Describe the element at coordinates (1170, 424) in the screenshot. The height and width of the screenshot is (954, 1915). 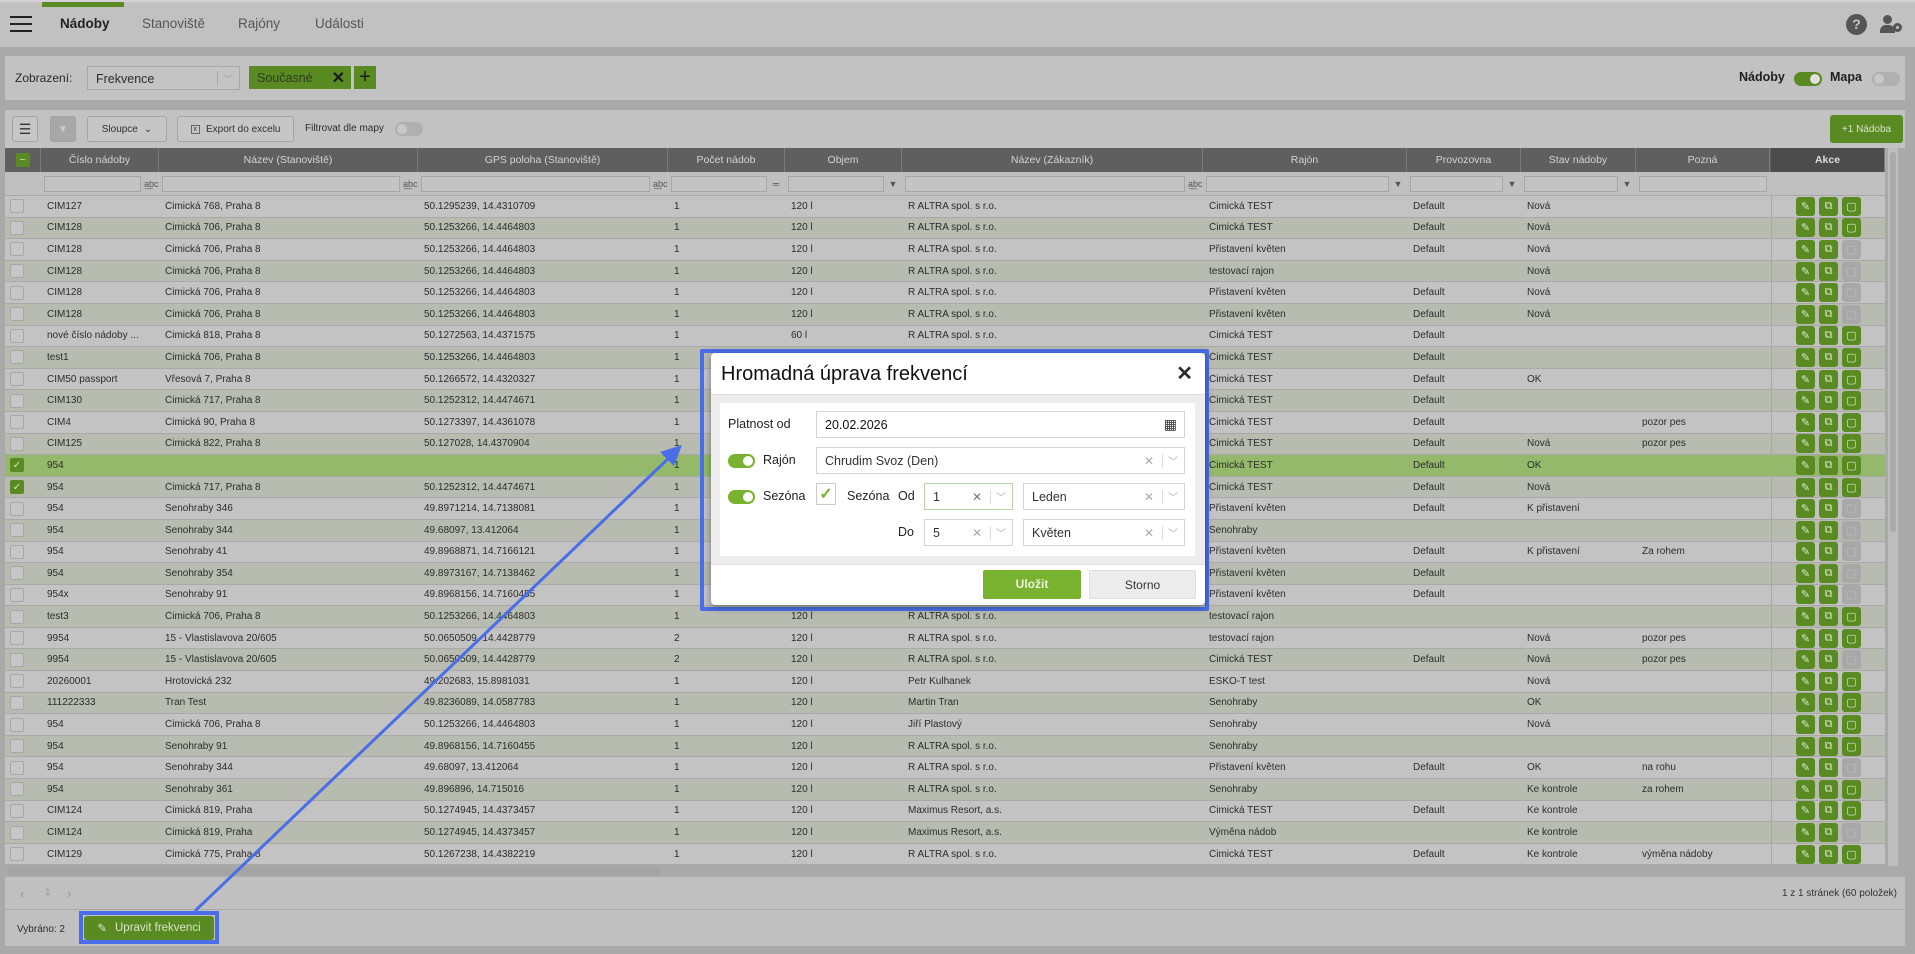
I see `calendar-icon: ▦` at that location.